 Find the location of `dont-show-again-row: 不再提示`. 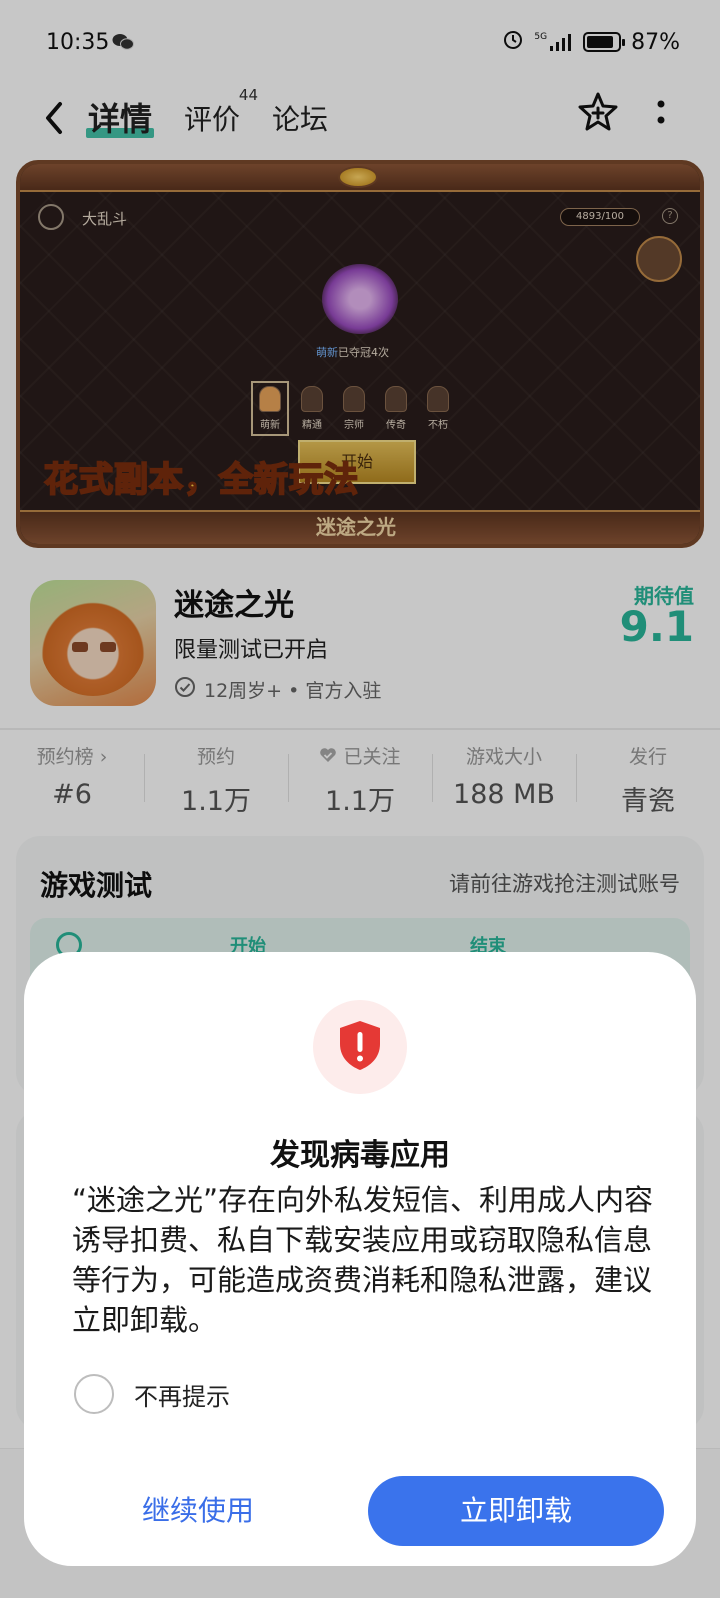

dont-show-again-row: 不再提示 is located at coordinates (152, 1394).